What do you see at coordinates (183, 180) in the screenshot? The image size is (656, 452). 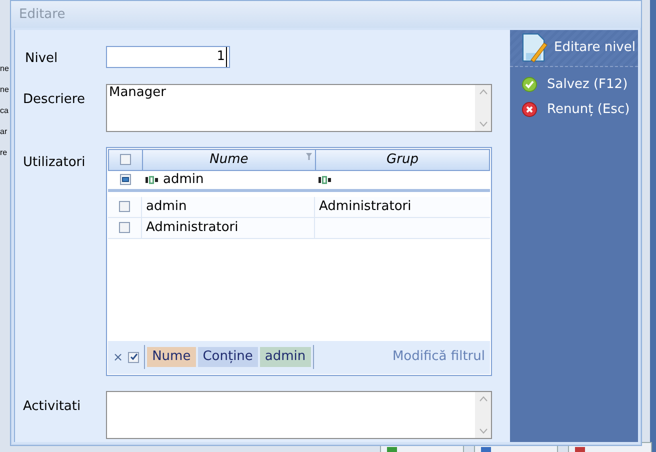 I see `filter-value: admin` at bounding box center [183, 180].